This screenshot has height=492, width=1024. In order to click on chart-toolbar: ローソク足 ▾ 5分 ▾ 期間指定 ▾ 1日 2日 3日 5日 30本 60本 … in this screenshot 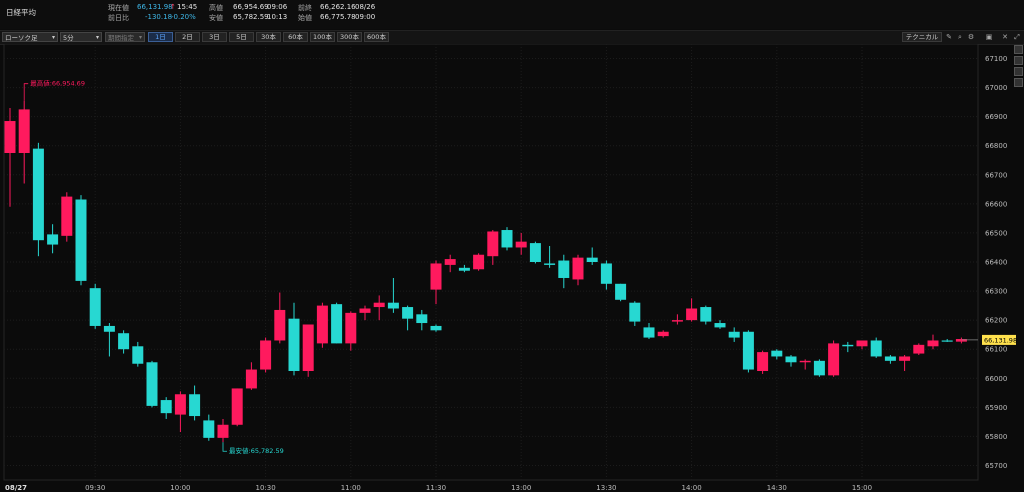, I will do `click(512, 37)`.